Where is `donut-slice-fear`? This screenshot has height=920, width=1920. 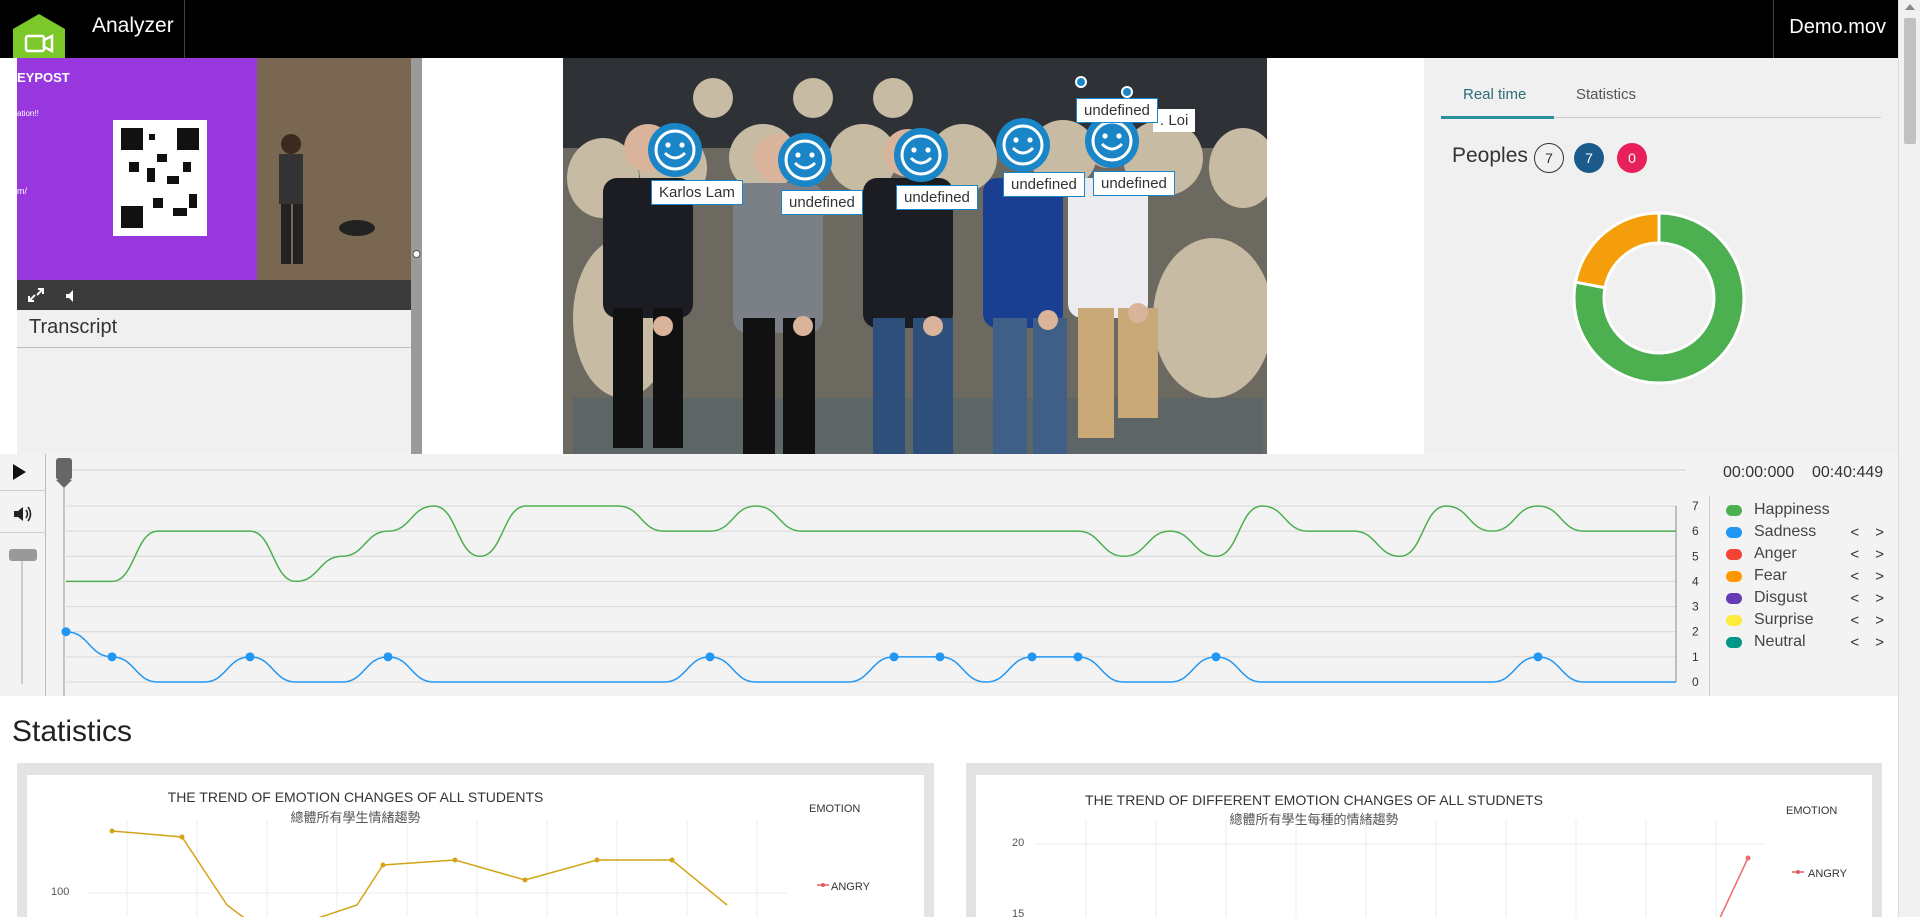 donut-slice-fear is located at coordinates (1617, 250).